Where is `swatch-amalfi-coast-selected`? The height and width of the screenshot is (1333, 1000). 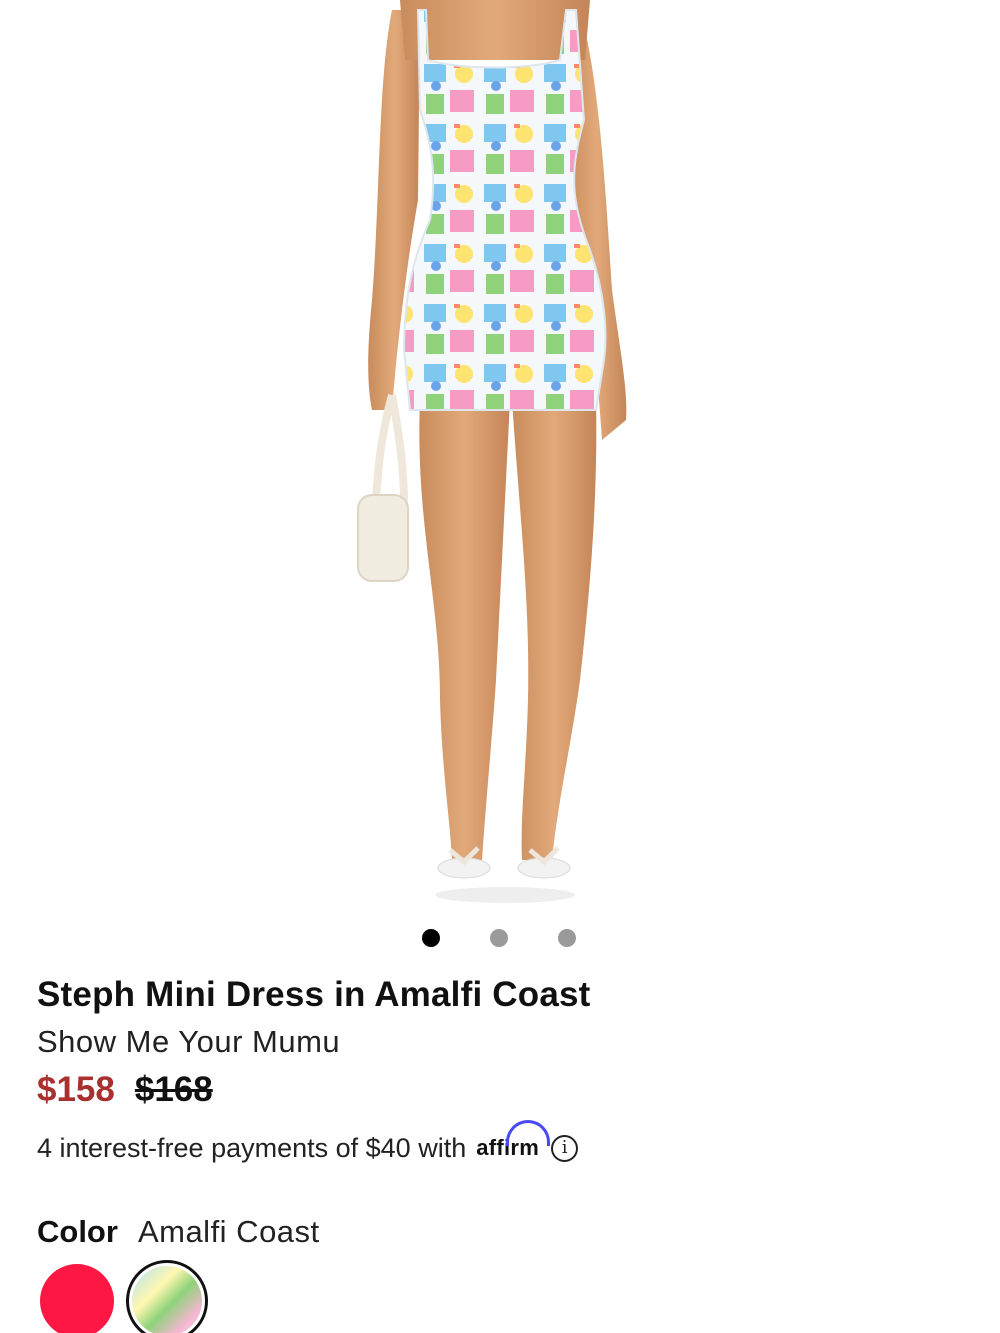 swatch-amalfi-coast-selected is located at coordinates (167, 1296).